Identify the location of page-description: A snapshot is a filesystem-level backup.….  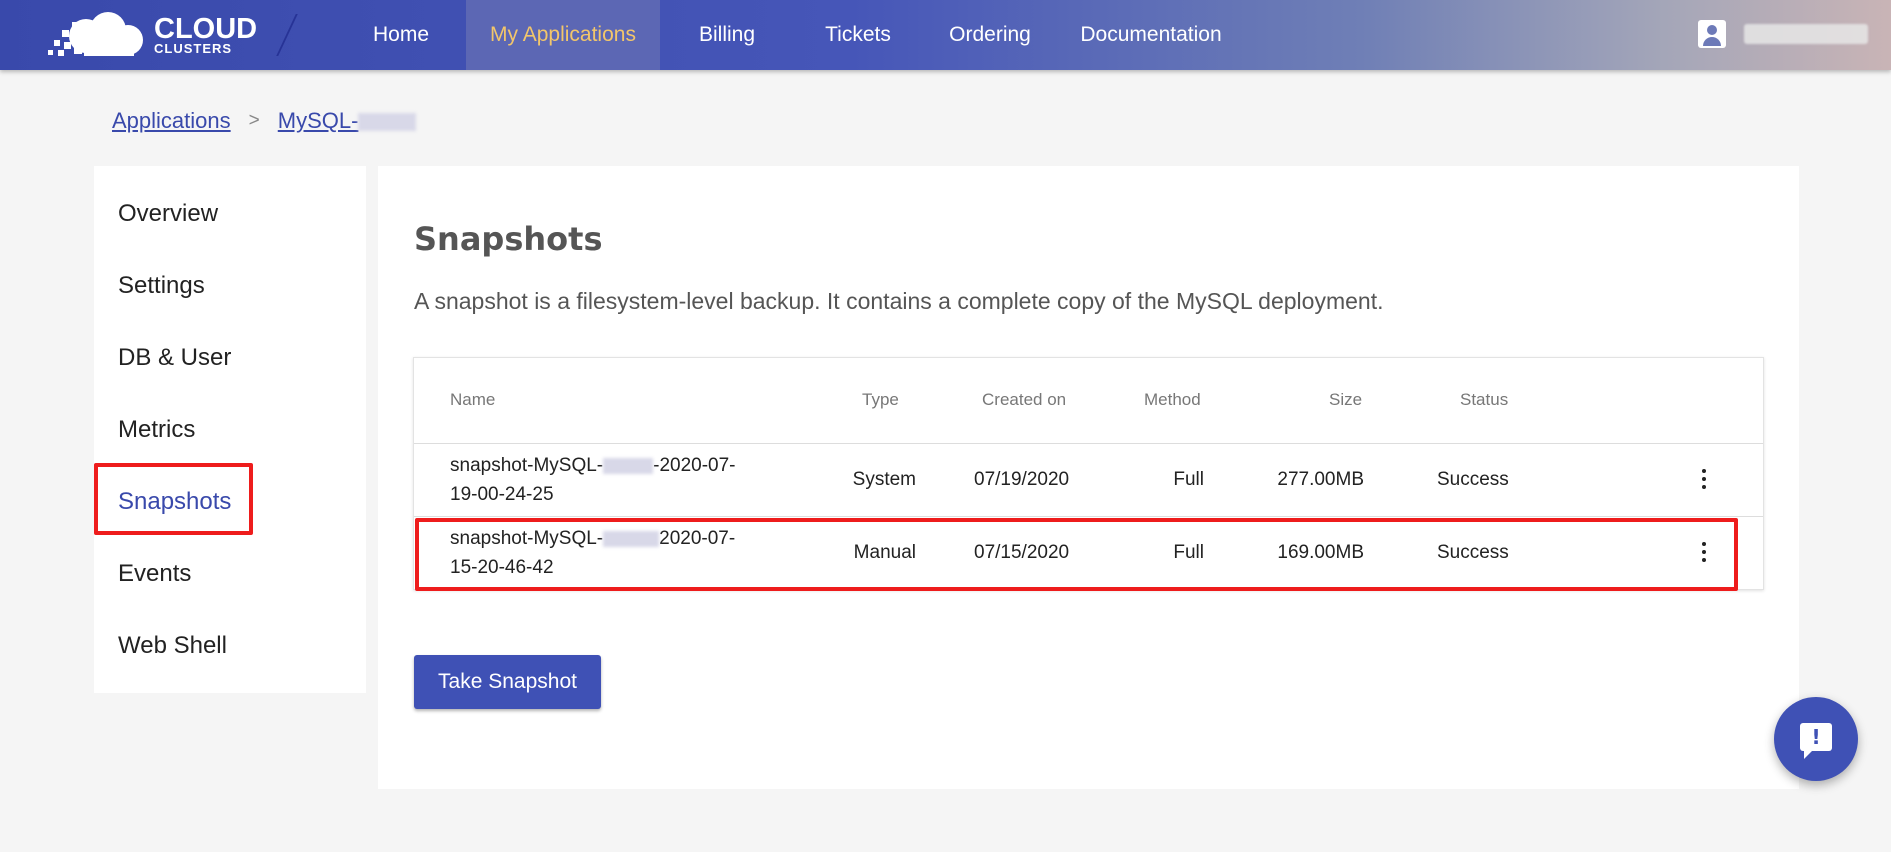
(899, 301).